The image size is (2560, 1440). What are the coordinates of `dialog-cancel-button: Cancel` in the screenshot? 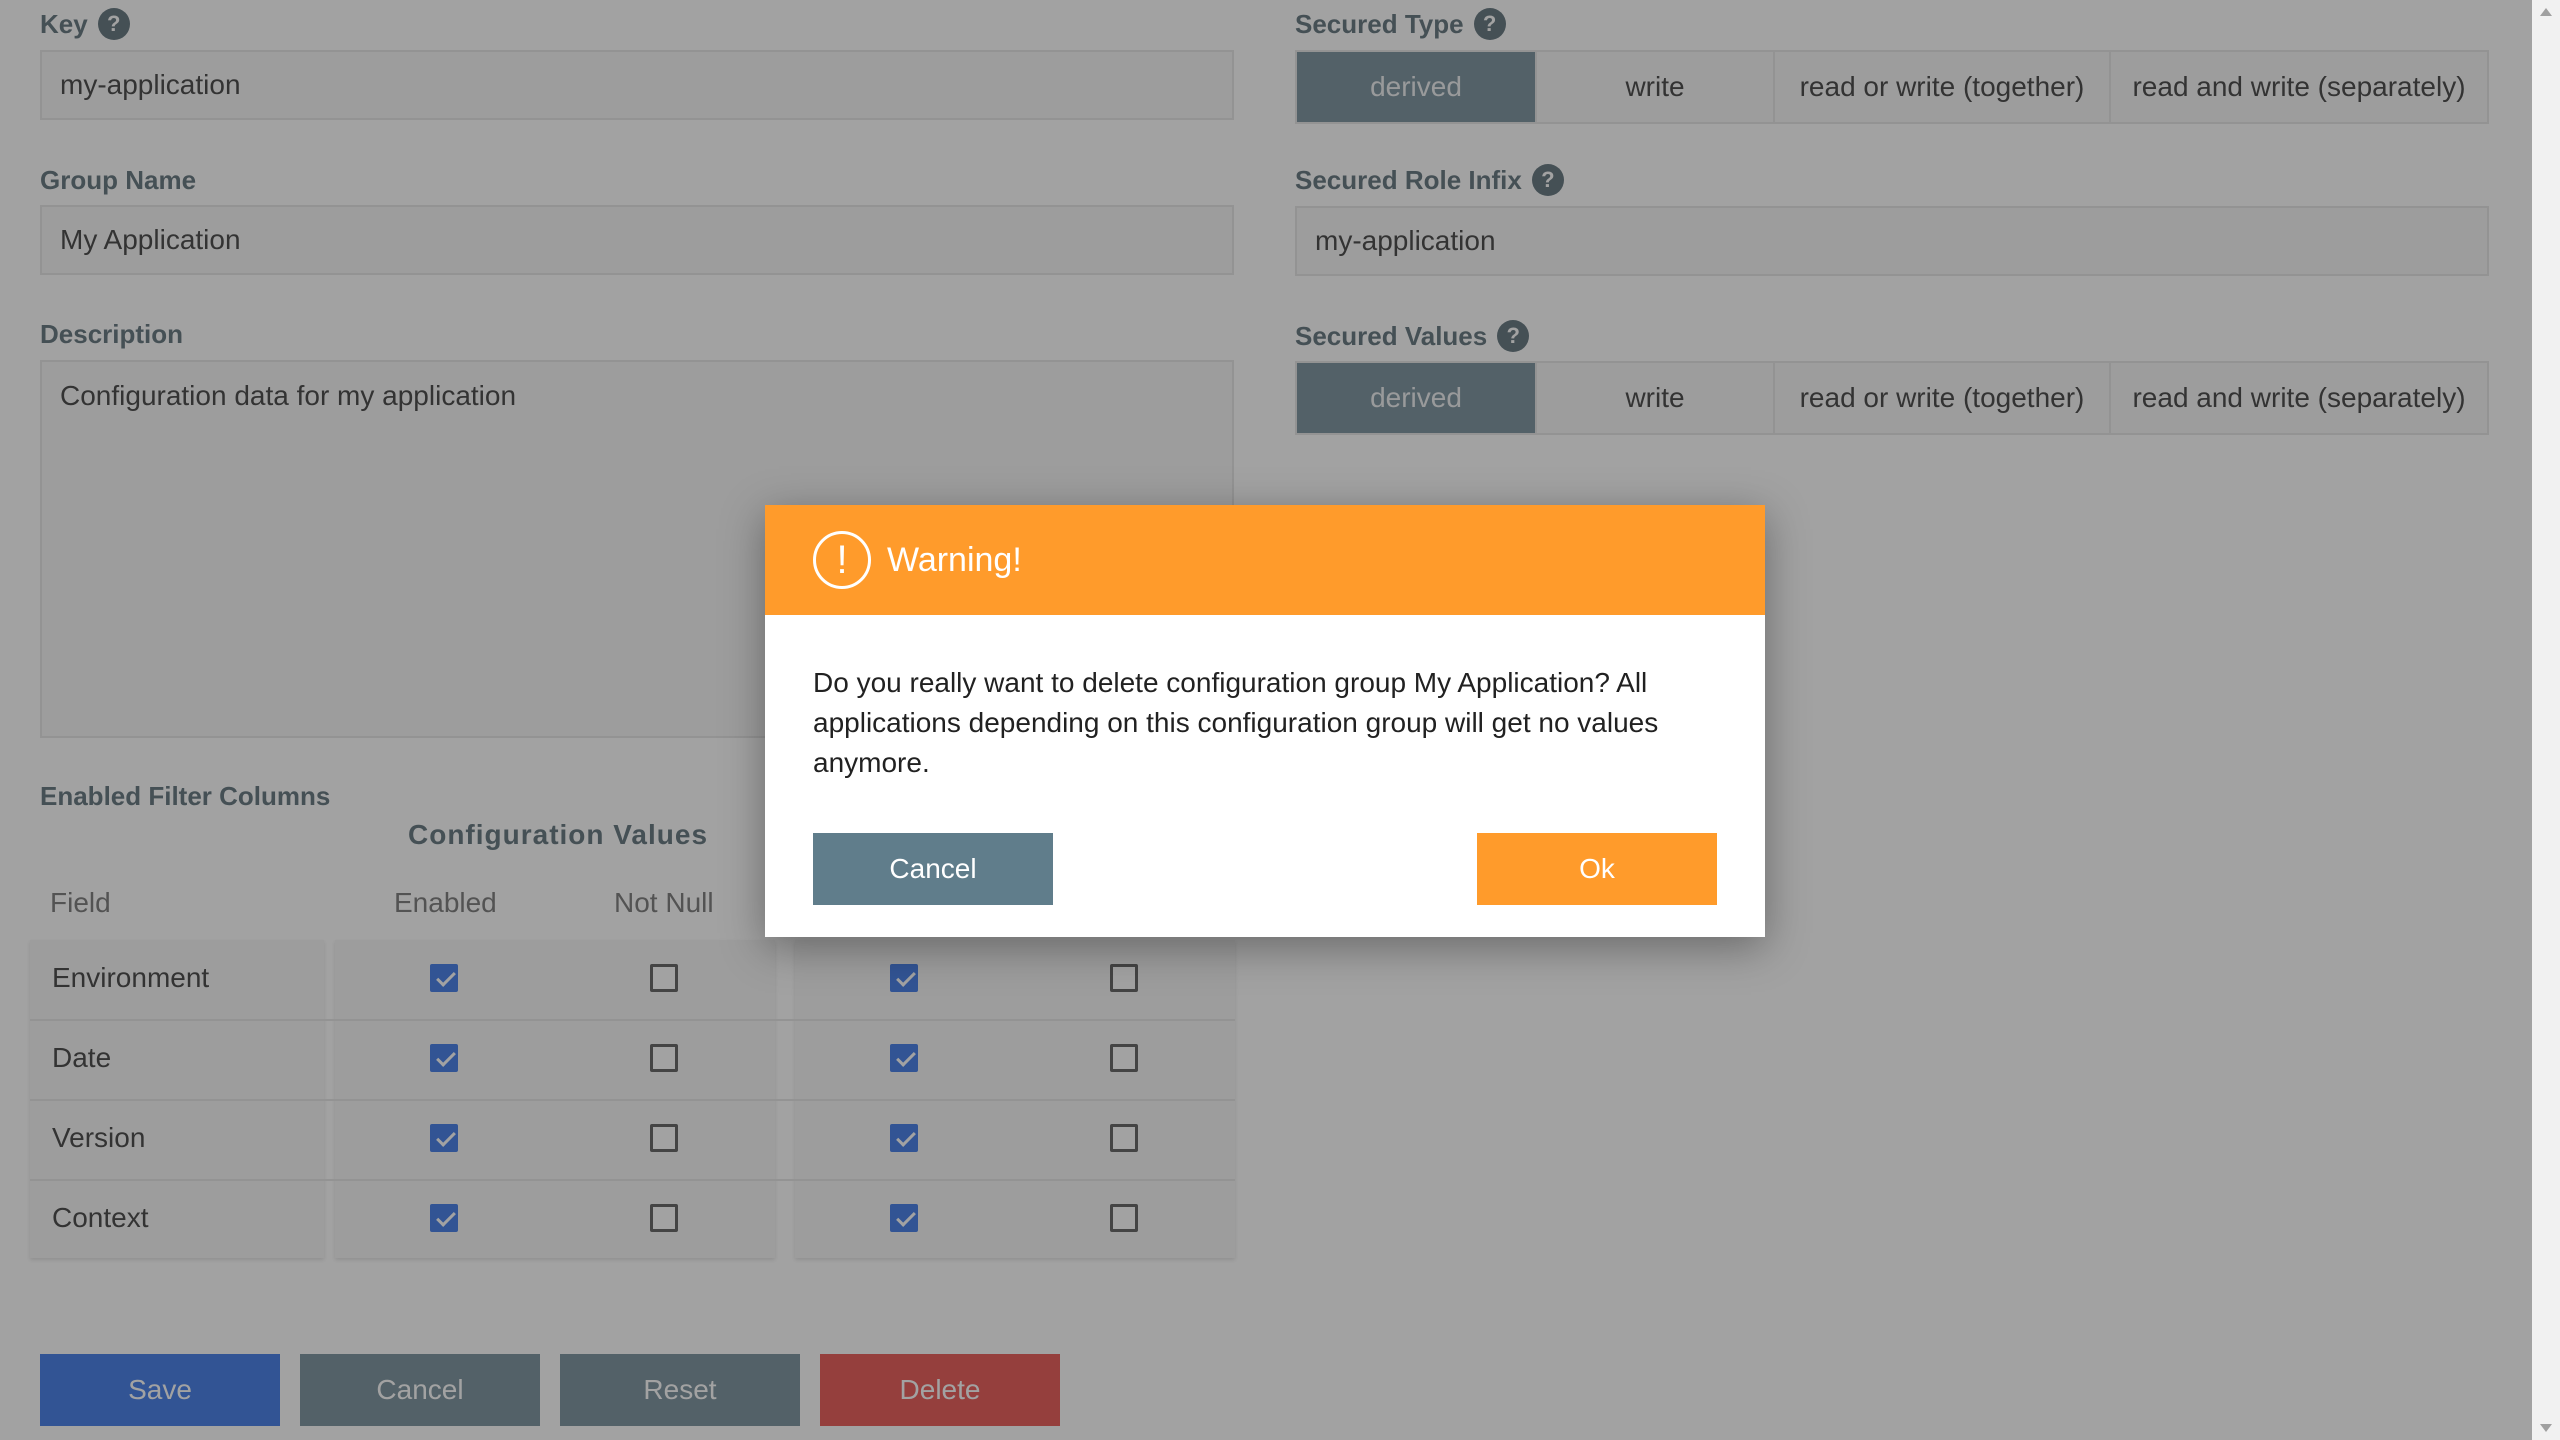 It's located at (933, 869).